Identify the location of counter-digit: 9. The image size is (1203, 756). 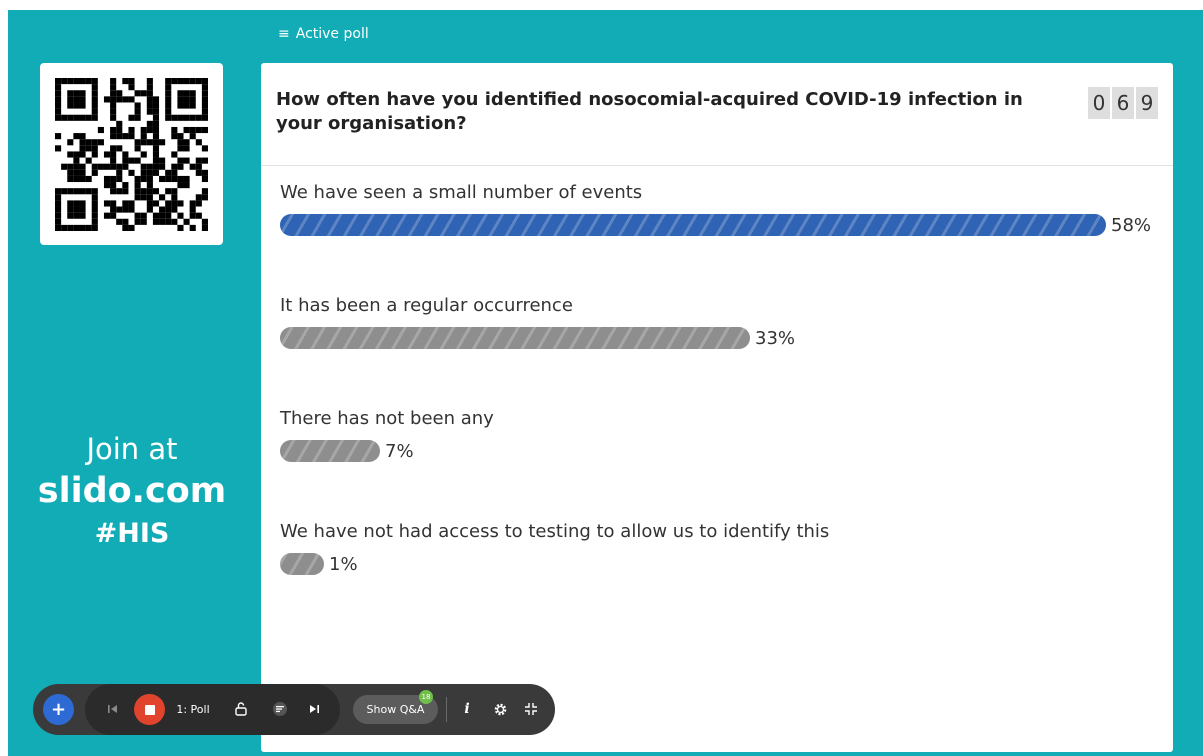
(1147, 103).